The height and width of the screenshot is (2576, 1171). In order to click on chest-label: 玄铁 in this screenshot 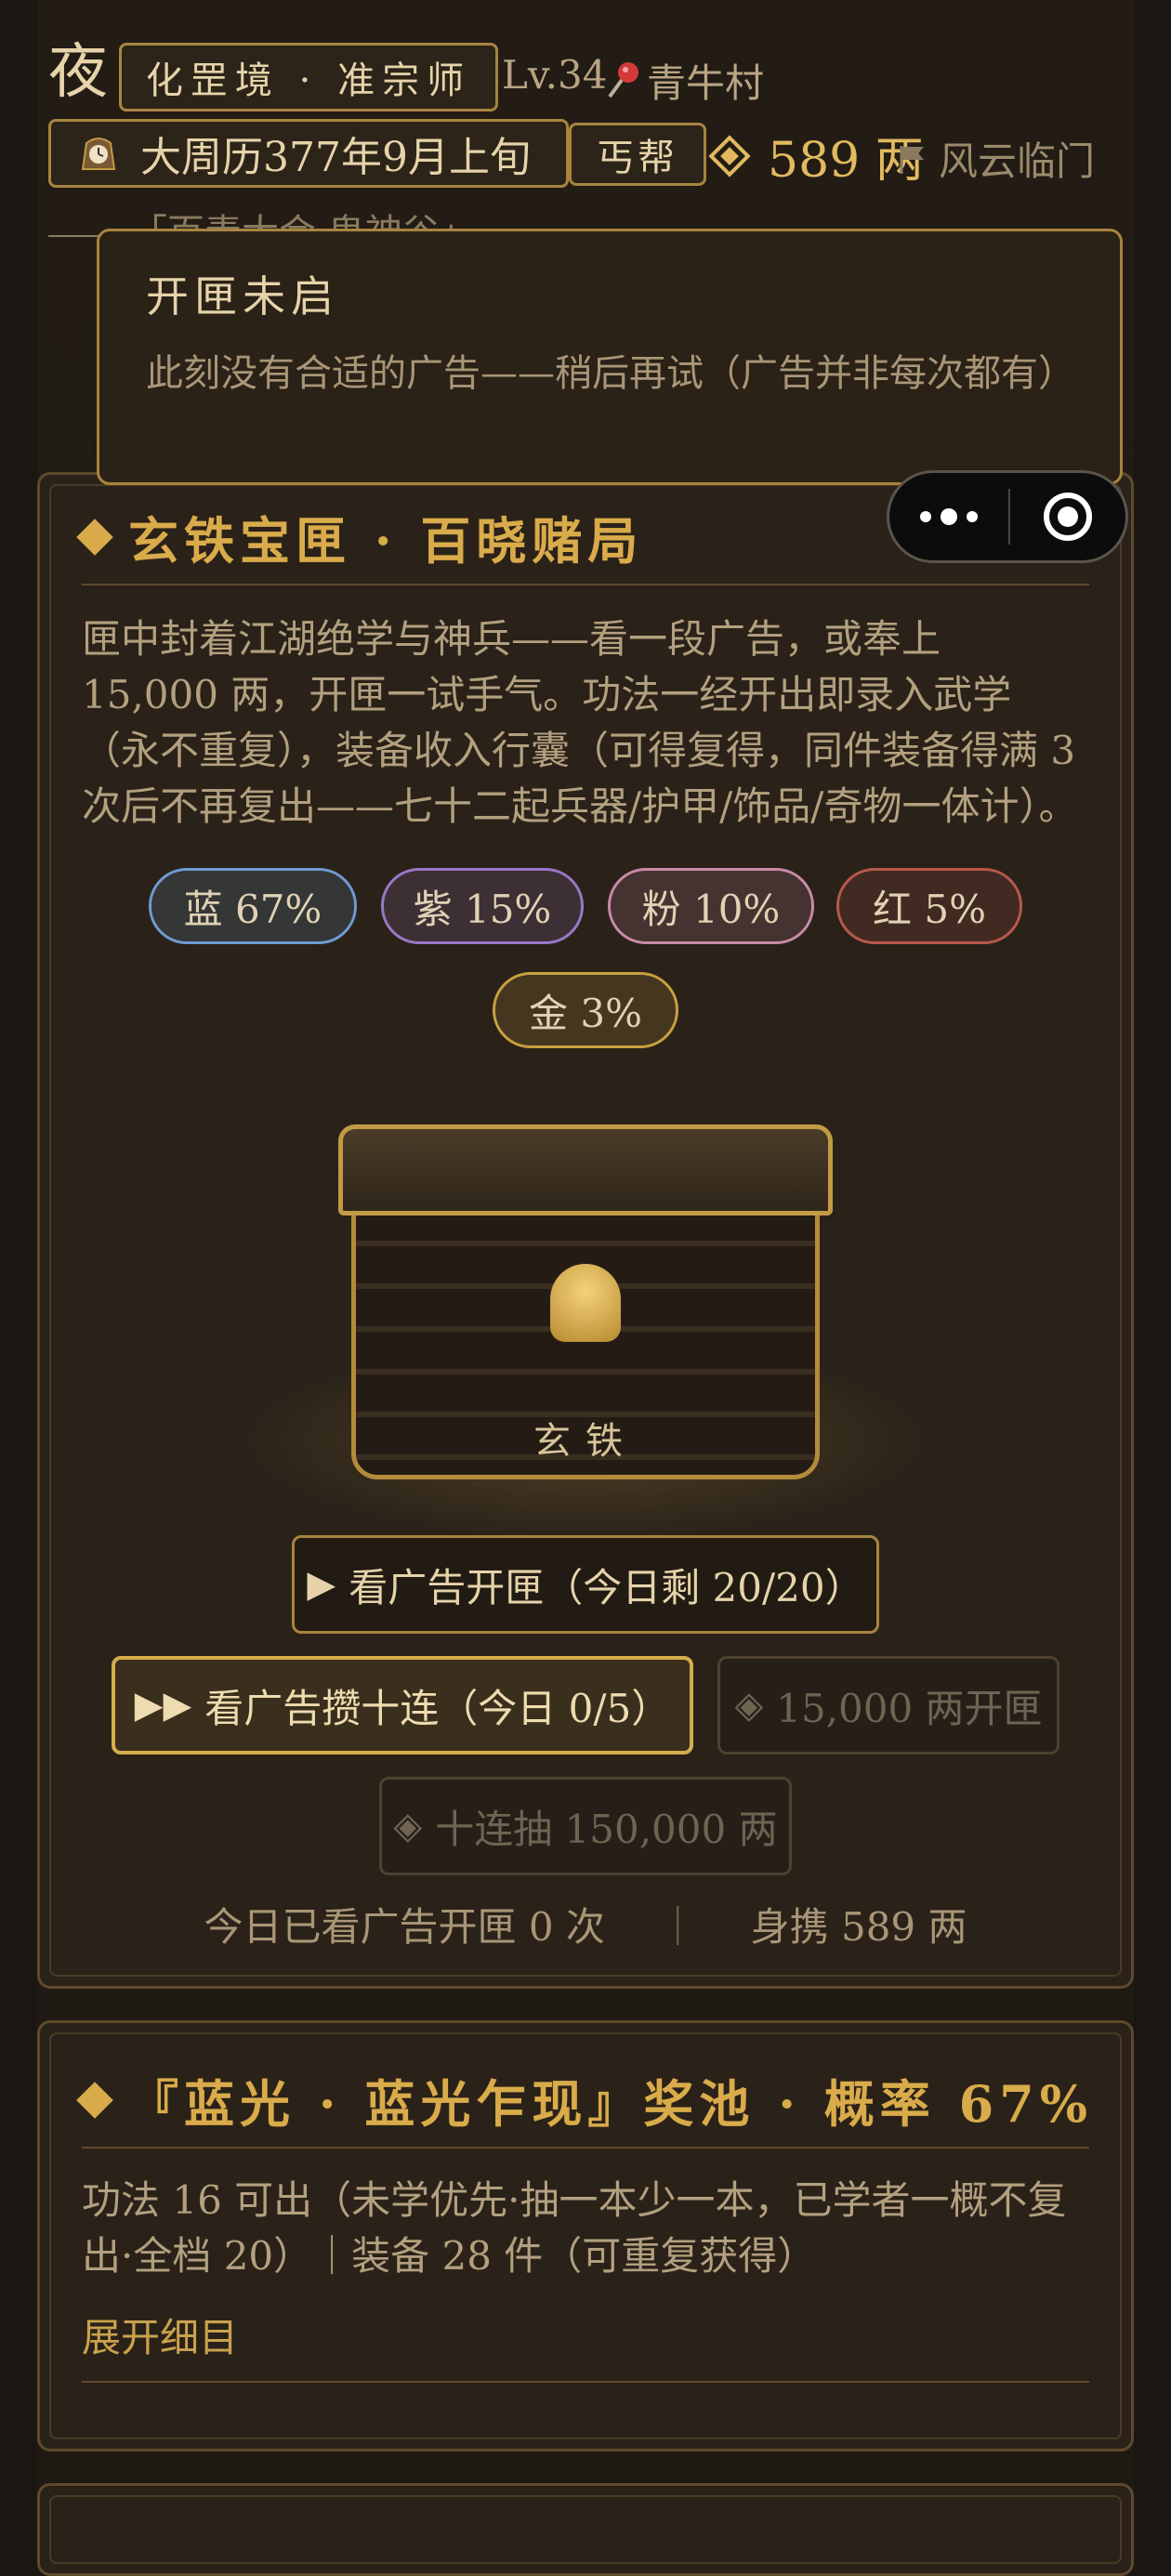, I will do `click(586, 1441)`.